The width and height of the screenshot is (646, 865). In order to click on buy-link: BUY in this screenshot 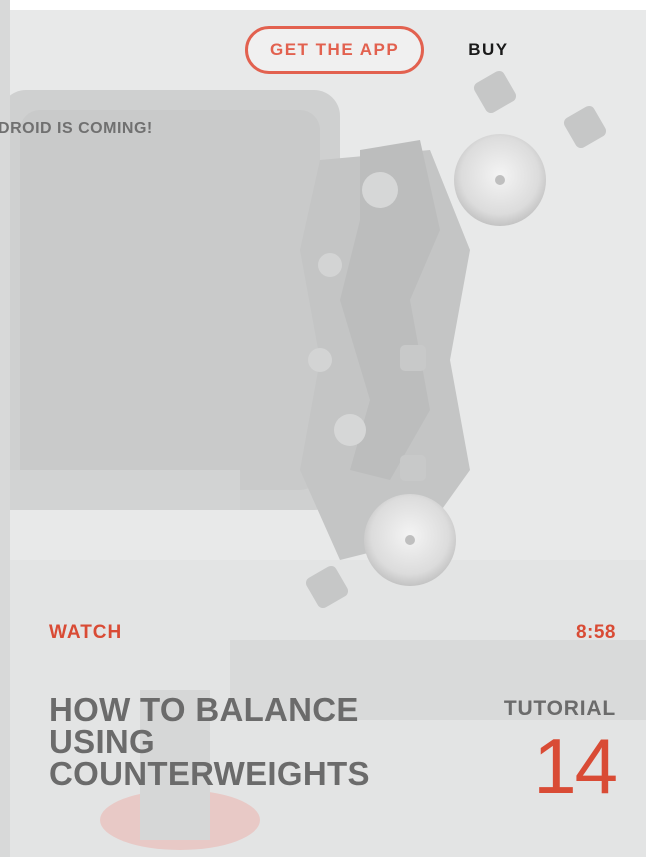, I will do `click(488, 50)`.